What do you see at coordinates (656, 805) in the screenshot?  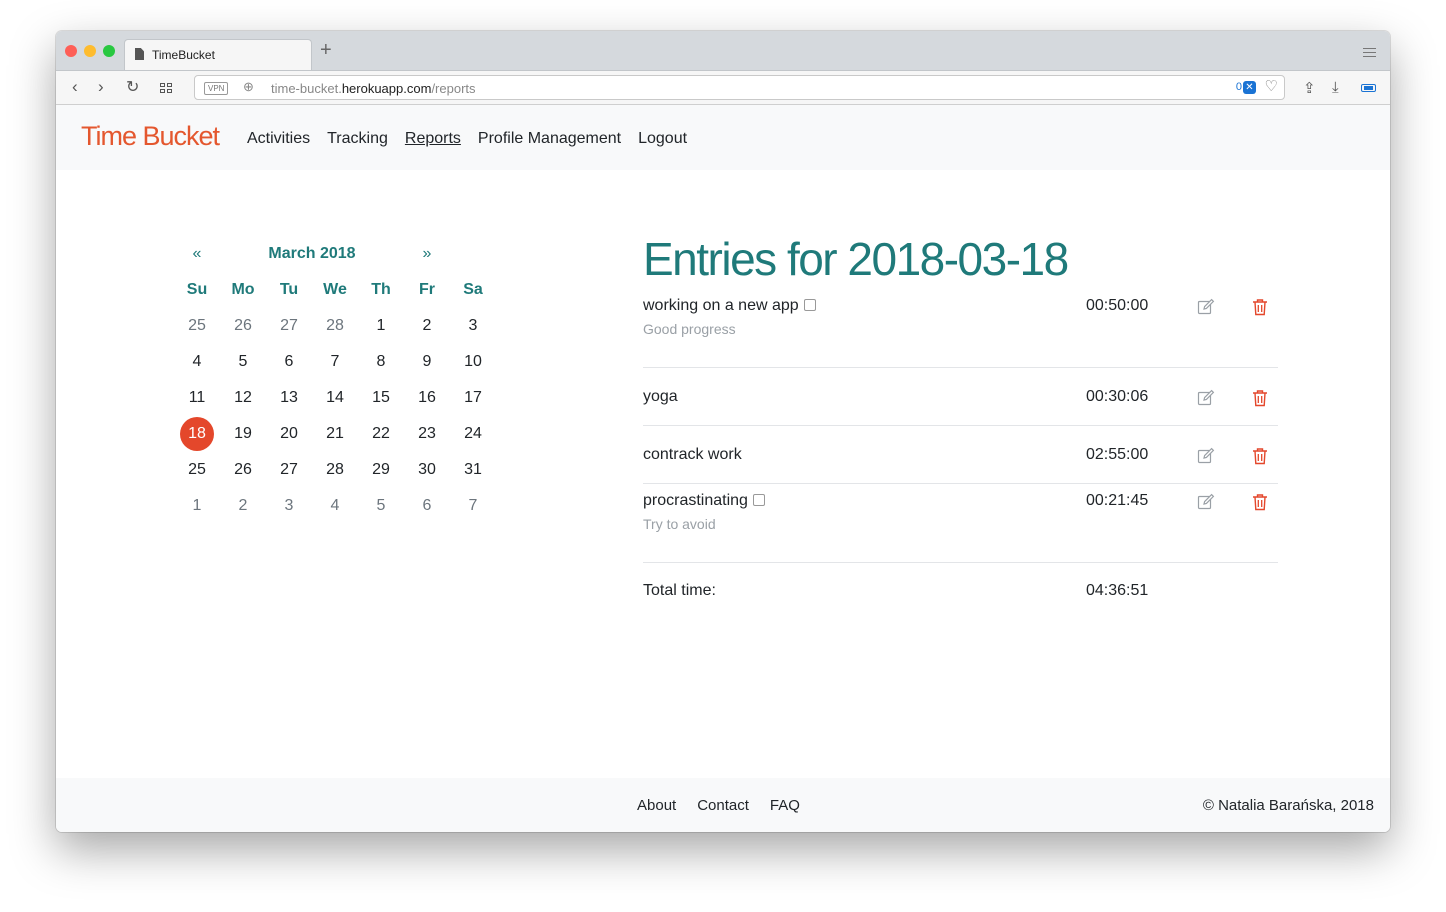 I see `footer-link-about: About` at bounding box center [656, 805].